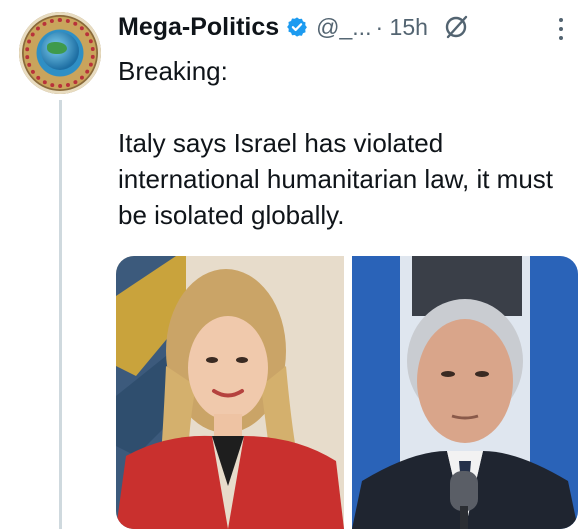 Image resolution: width=584 pixels, height=529 pixels. I want to click on globe-land, so click(57, 48).